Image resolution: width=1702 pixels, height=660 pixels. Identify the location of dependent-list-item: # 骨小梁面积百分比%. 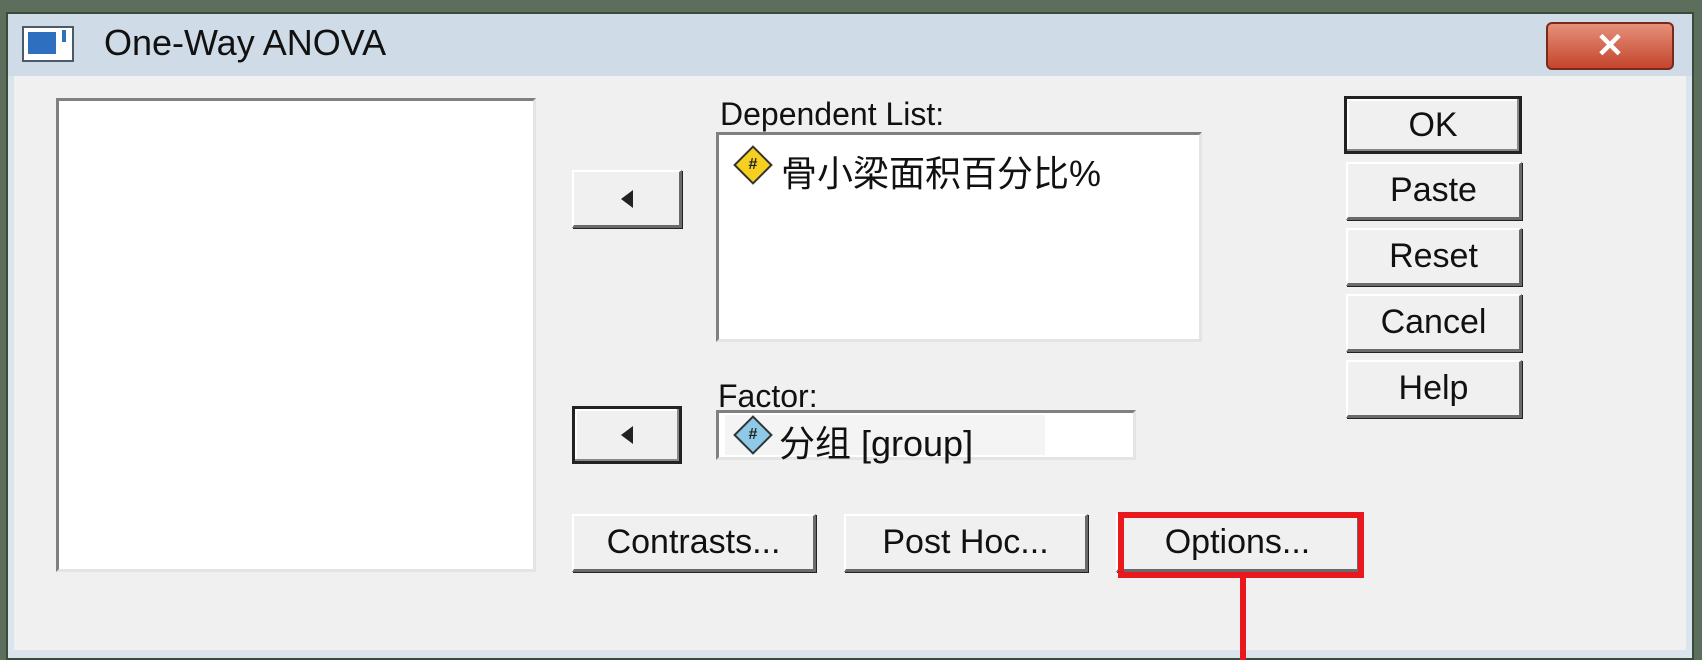
(963, 169).